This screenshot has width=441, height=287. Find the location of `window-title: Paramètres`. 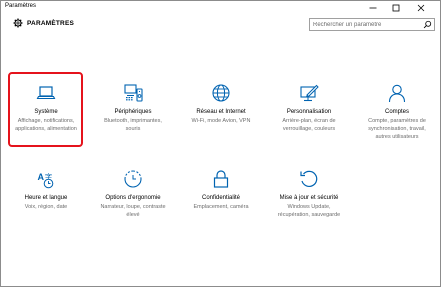

window-title: Paramètres is located at coordinates (21, 6).